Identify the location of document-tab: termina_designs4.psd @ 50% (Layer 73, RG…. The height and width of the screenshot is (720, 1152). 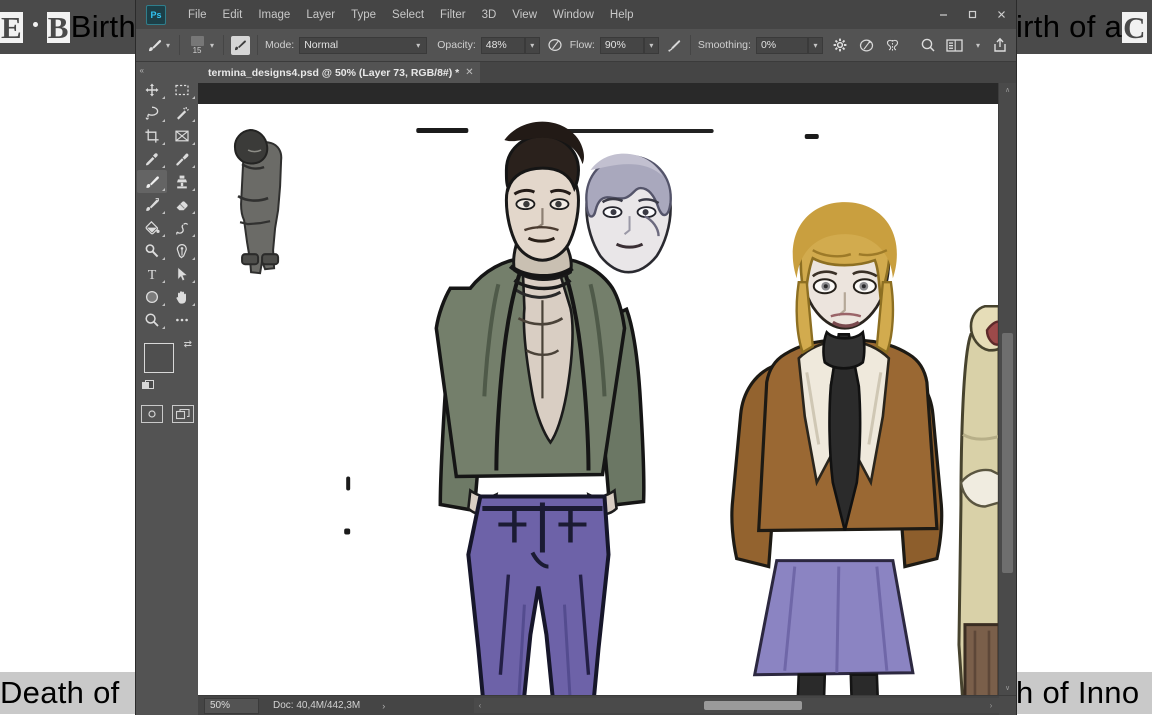
(339, 71).